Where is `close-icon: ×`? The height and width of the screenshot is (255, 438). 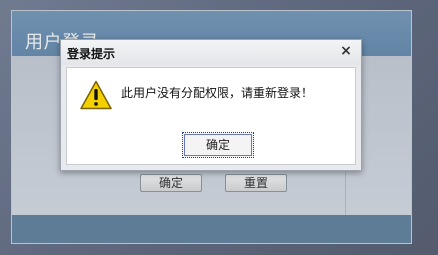
close-icon: × is located at coordinates (346, 51).